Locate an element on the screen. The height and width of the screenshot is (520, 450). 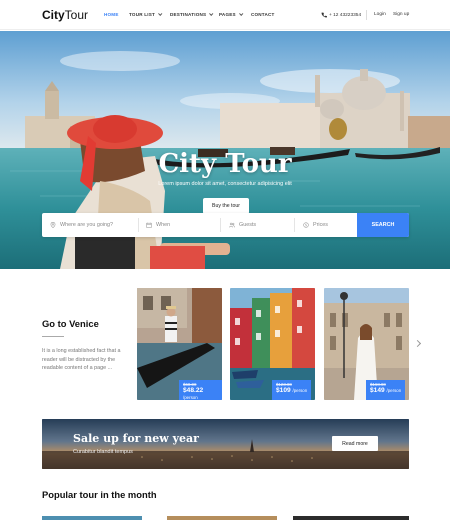
signup-link: Sign up is located at coordinates (401, 14).